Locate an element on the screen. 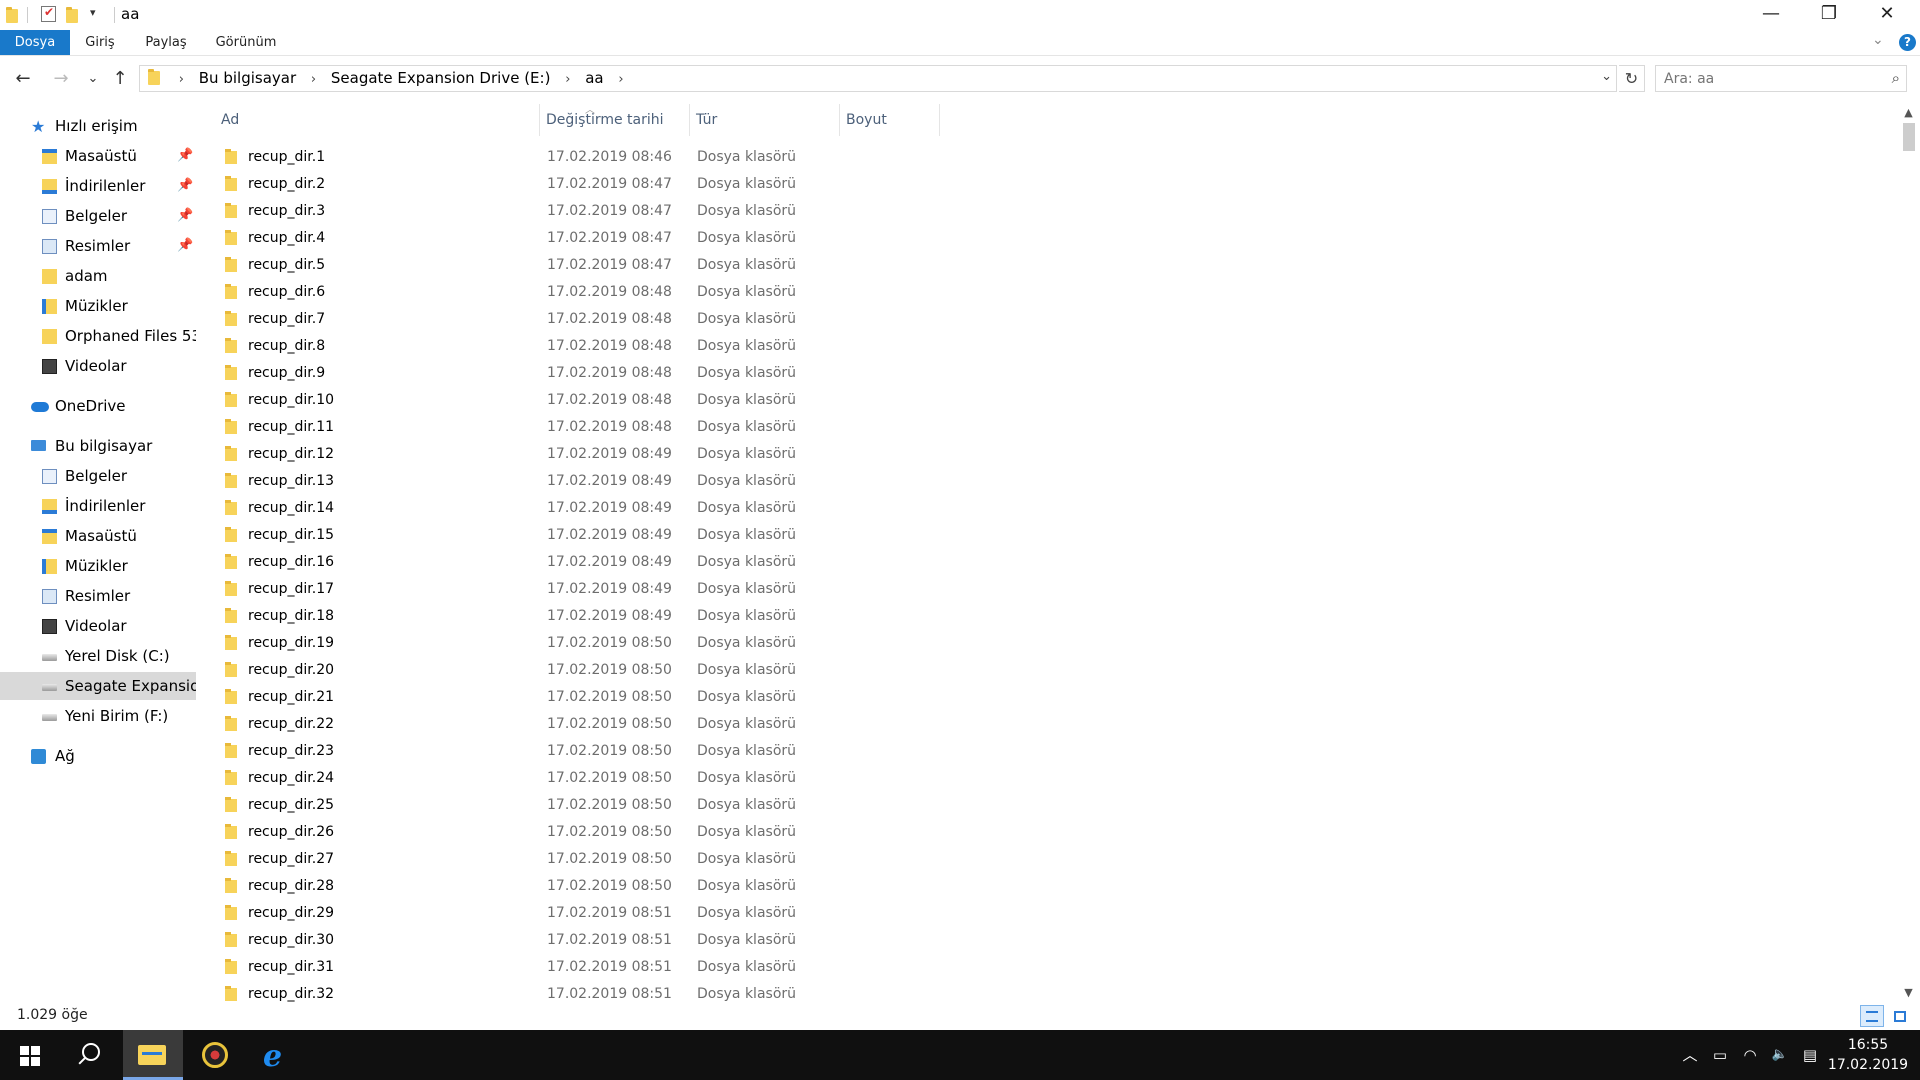 This screenshot has width=1920, height=1080. search-input is located at coordinates (1764, 79).